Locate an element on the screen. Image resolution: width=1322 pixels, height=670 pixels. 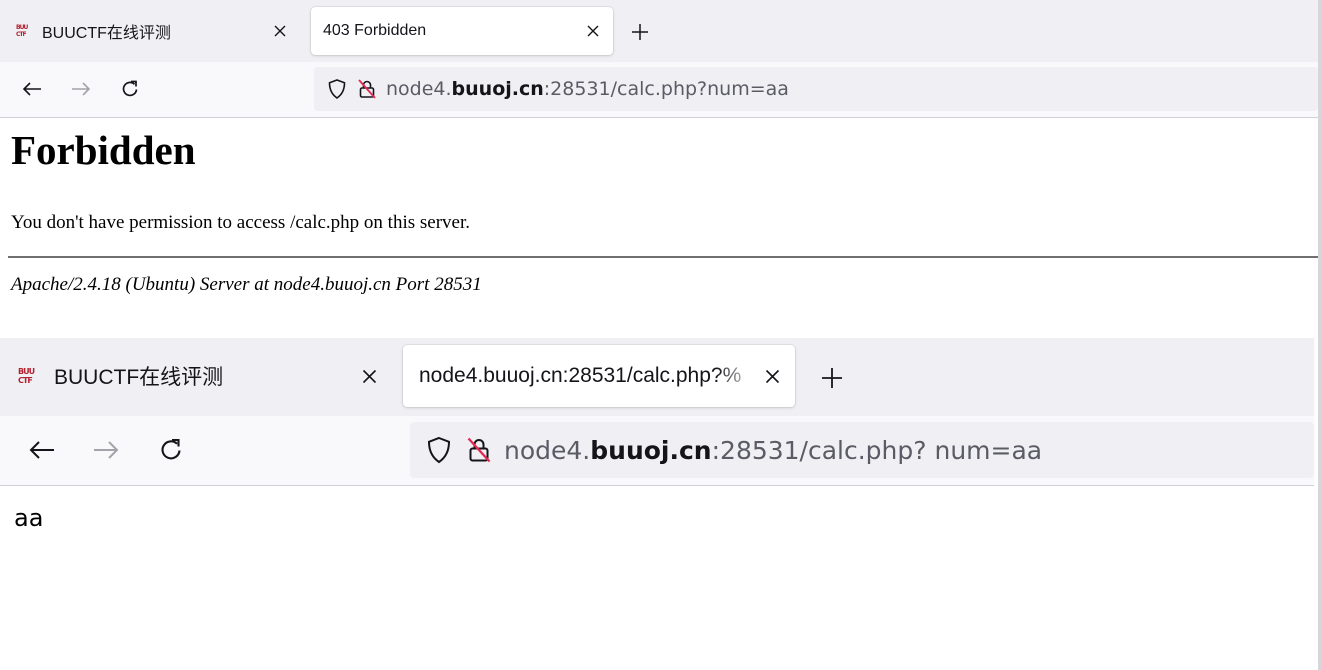
page-output-text: aa is located at coordinates (29, 518).